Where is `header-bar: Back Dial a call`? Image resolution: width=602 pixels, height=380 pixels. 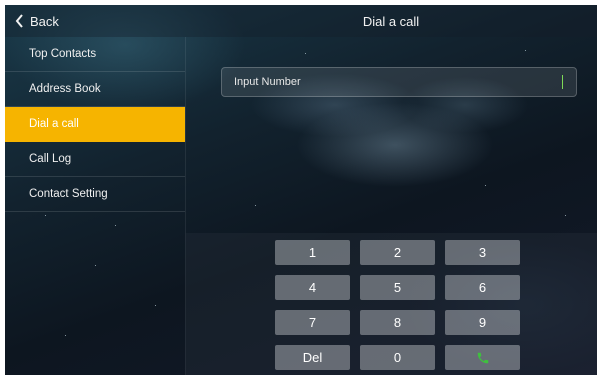
header-bar: Back Dial a call is located at coordinates (301, 21).